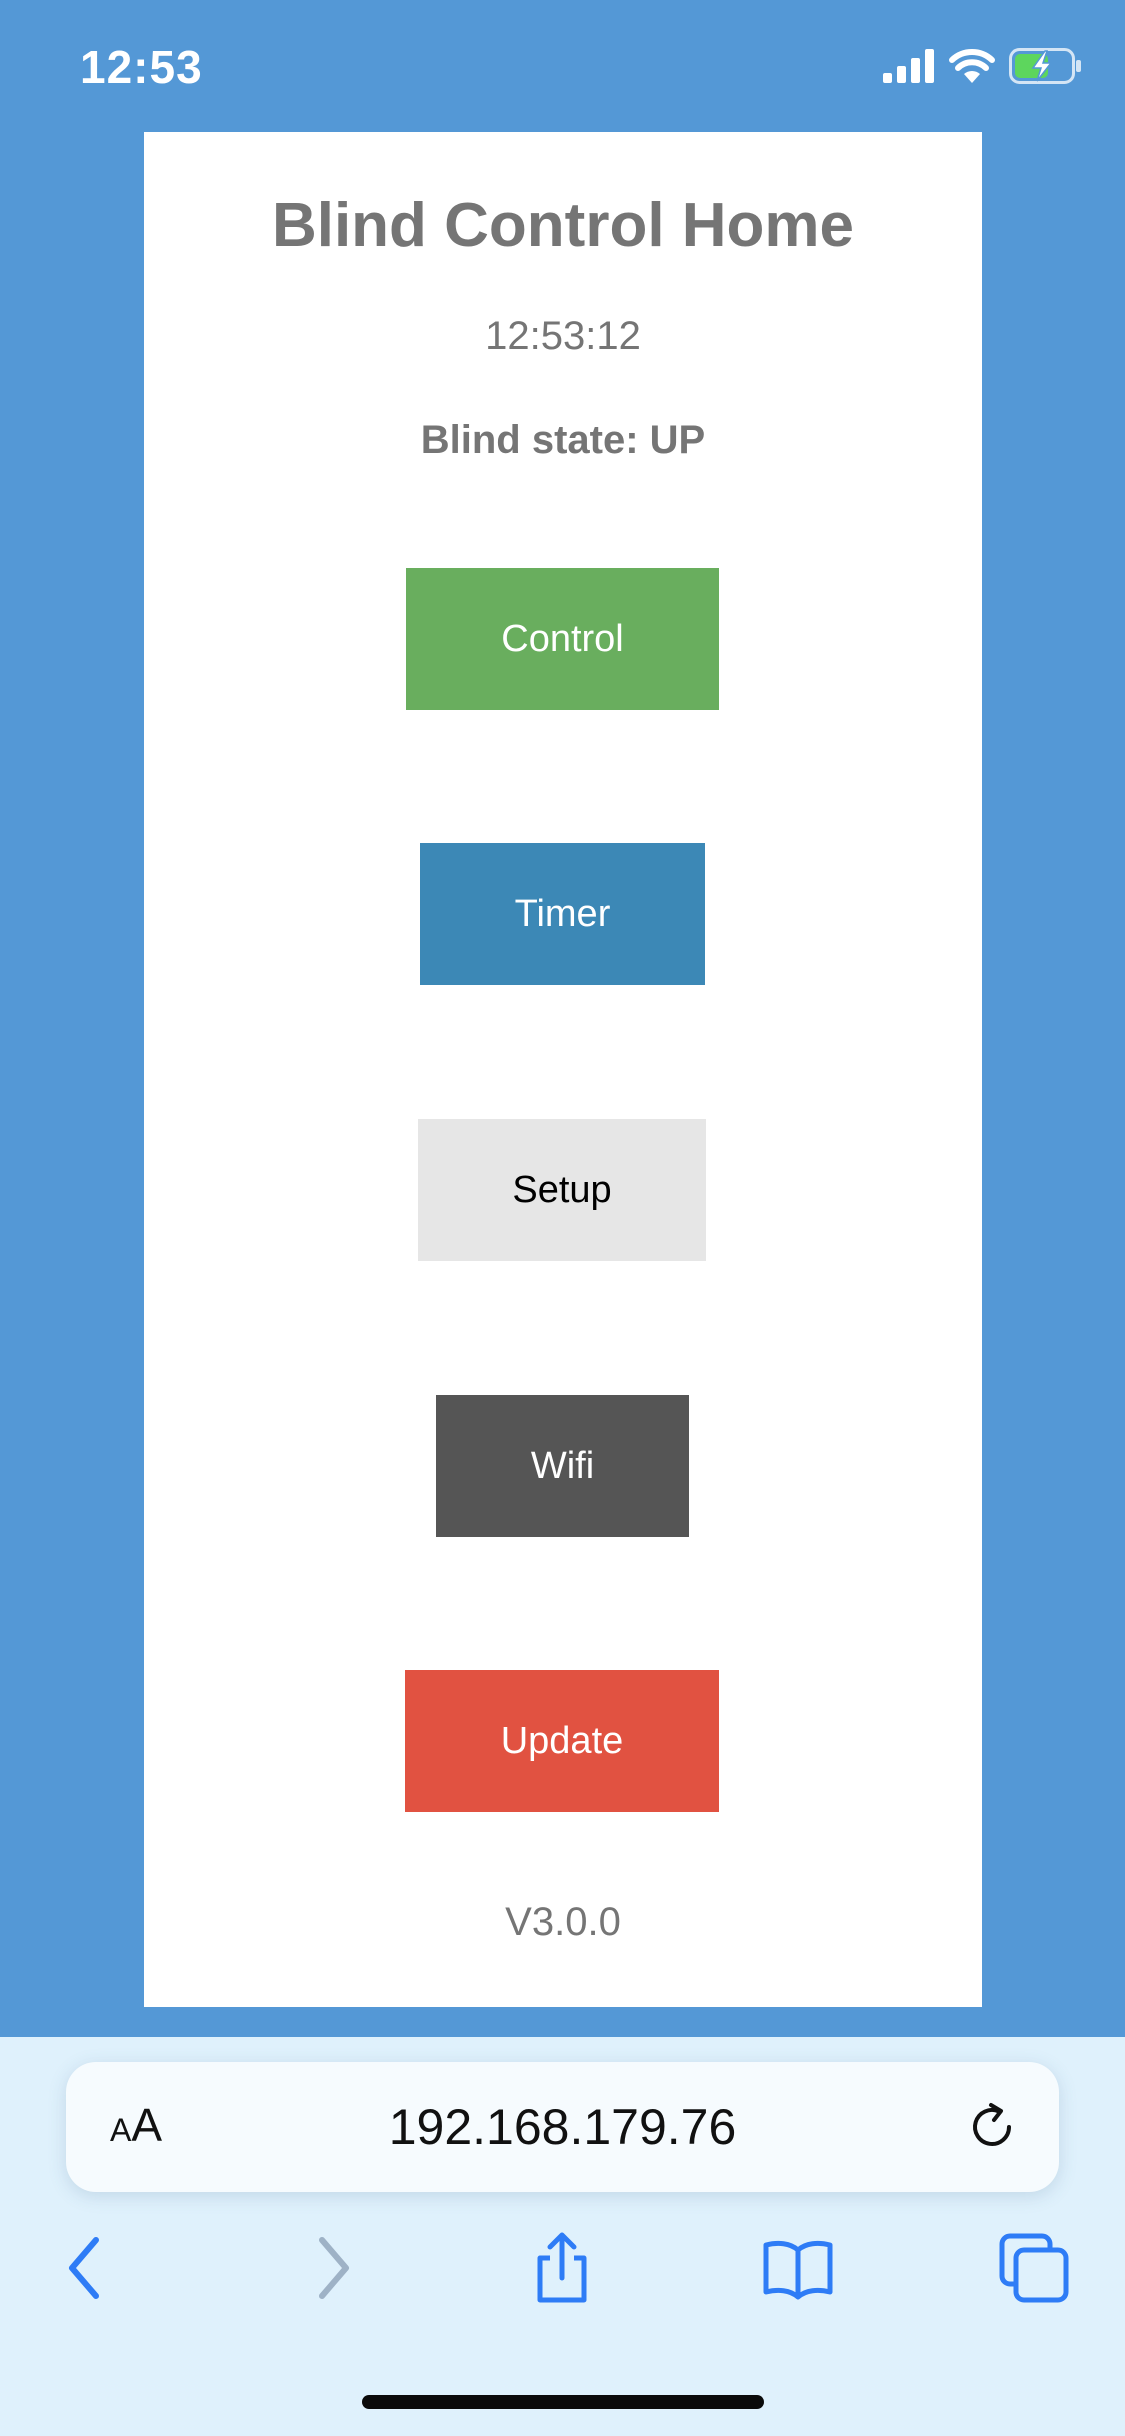 The height and width of the screenshot is (2436, 1125). What do you see at coordinates (1034, 2268) in the screenshot?
I see `tabs-icon` at bounding box center [1034, 2268].